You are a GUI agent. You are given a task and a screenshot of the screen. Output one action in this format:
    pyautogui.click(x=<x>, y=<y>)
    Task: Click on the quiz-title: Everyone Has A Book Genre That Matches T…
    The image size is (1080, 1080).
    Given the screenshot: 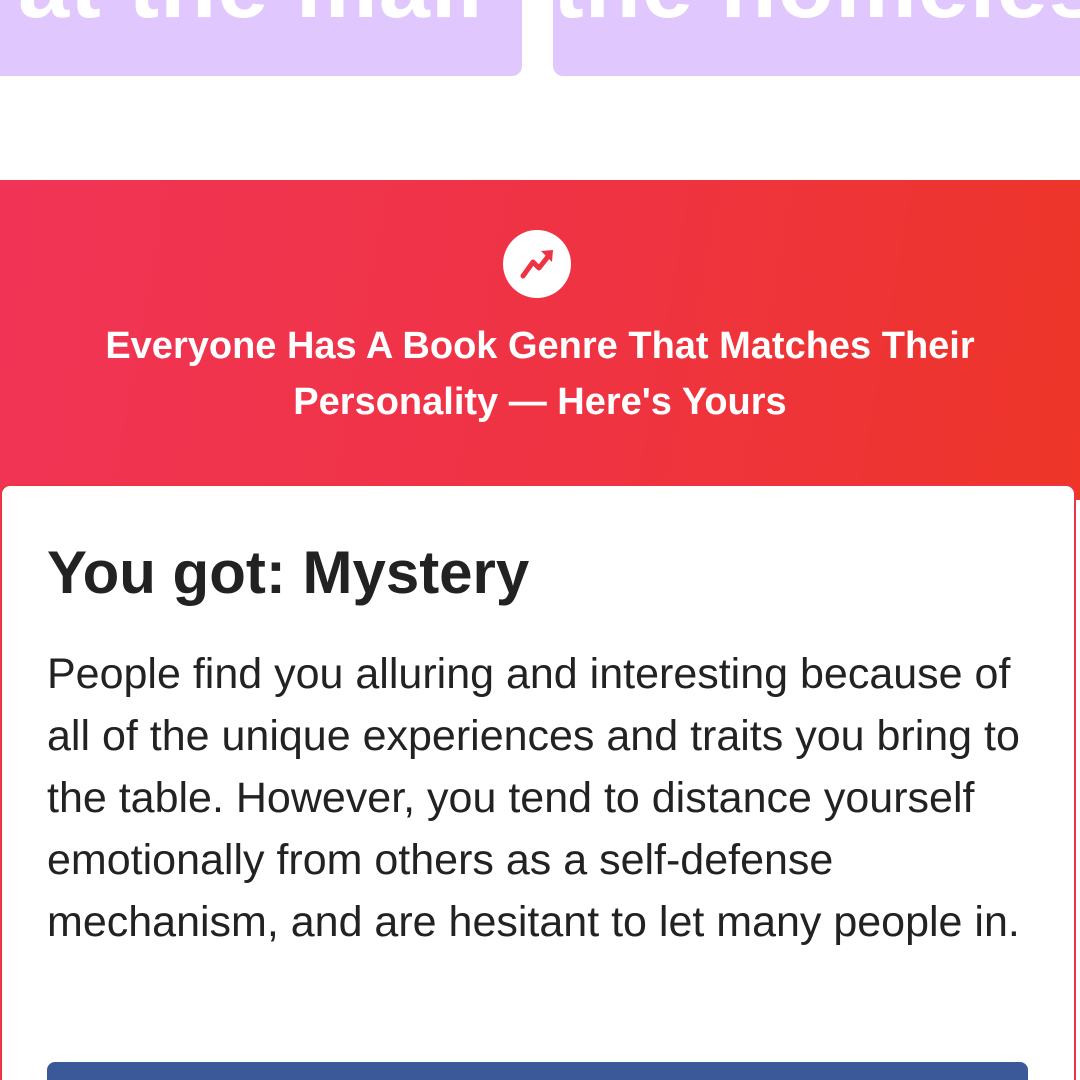 What is the action you would take?
    pyautogui.click(x=540, y=374)
    